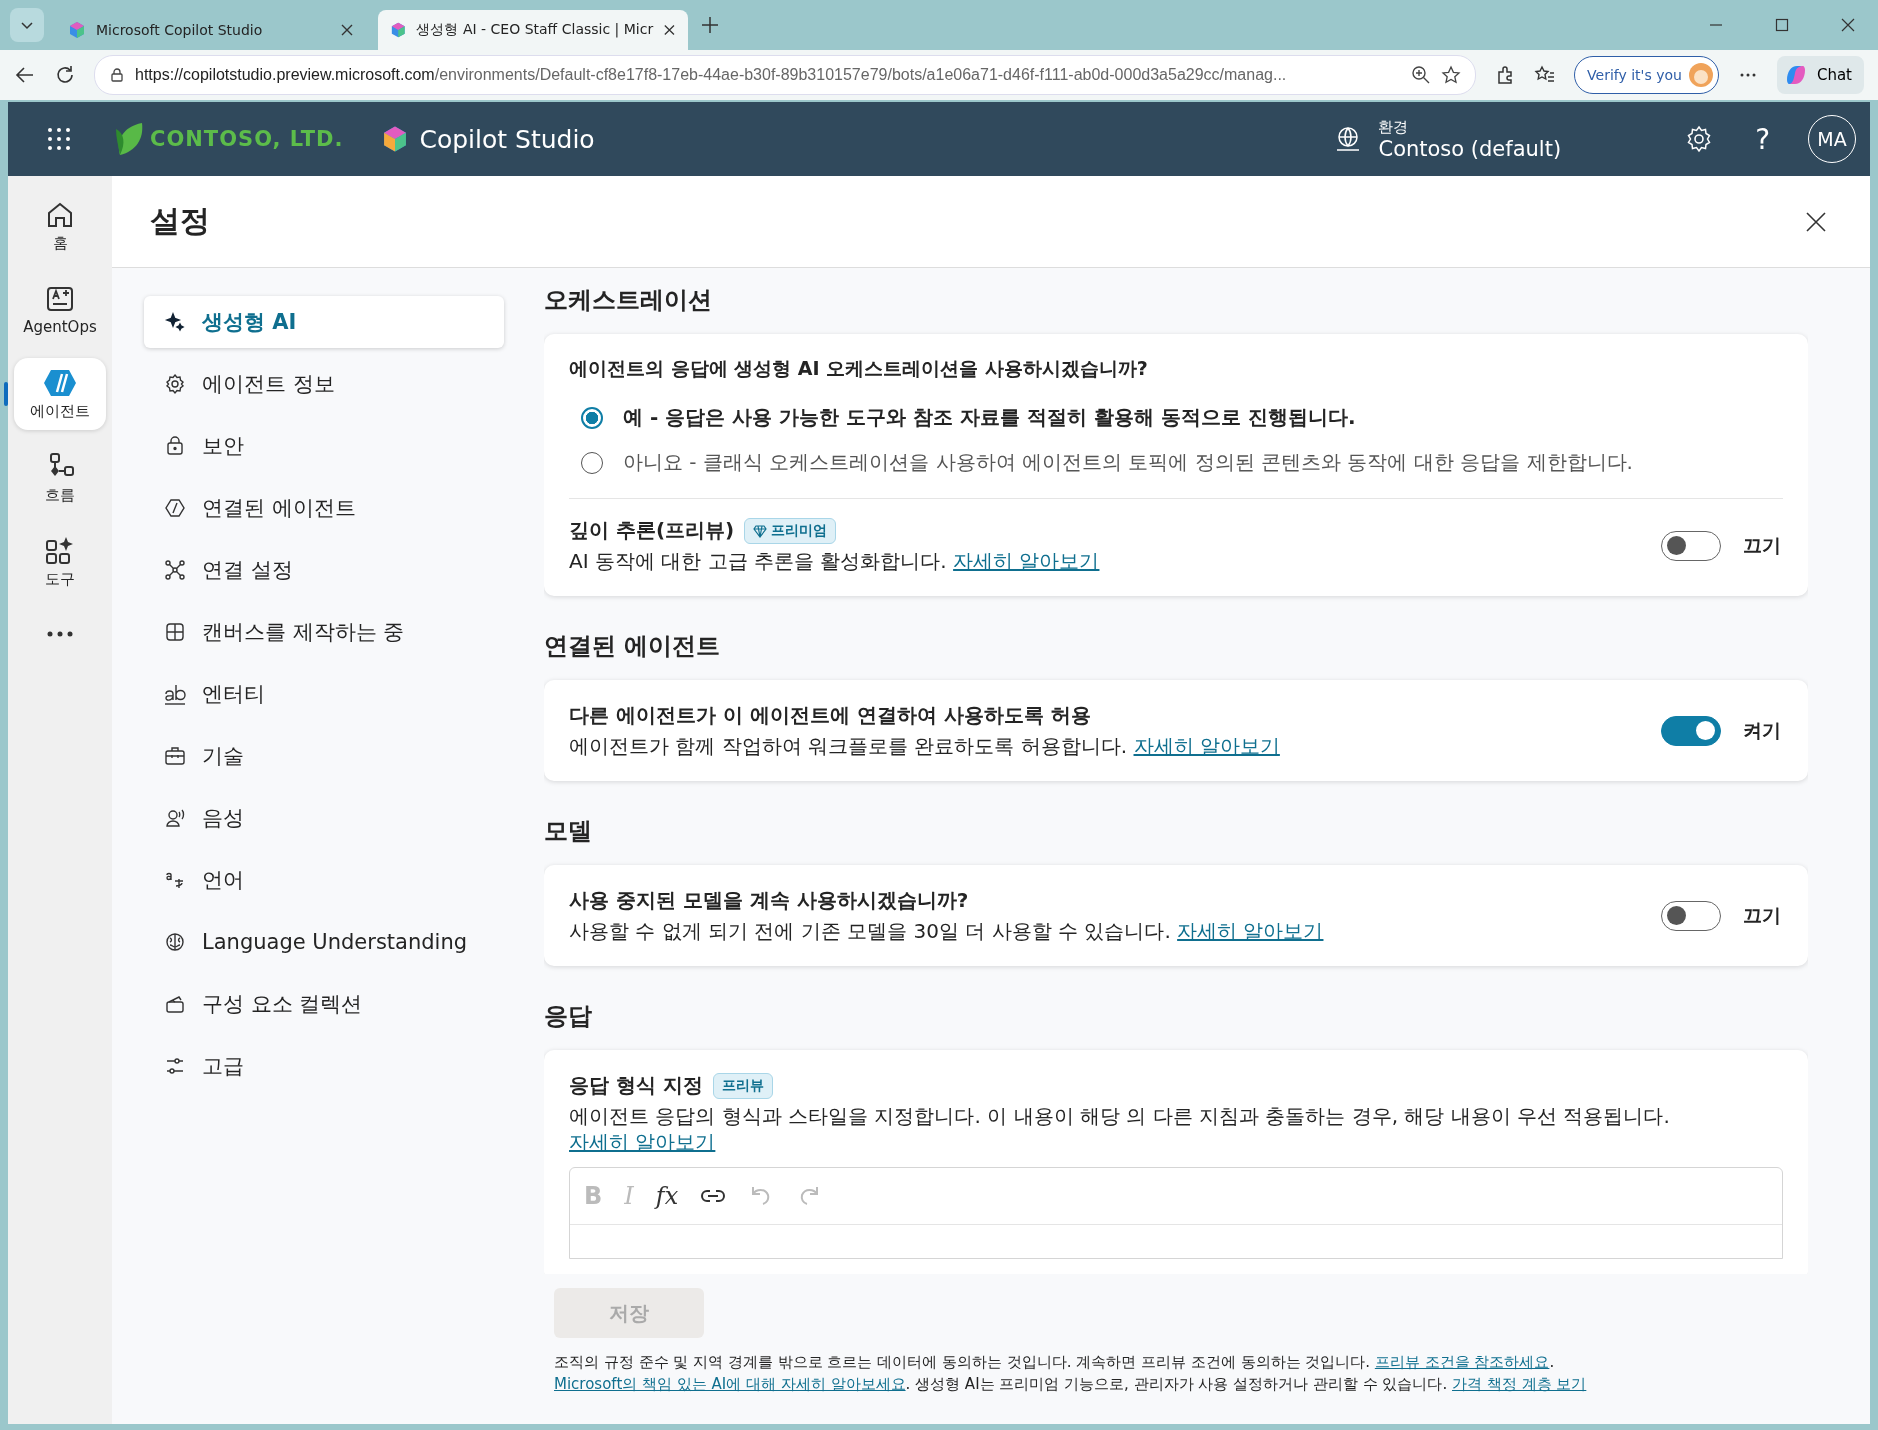 The image size is (1878, 1430). Describe the element at coordinates (742, 1085) in the screenshot. I see `preview-badge: 프리뷰` at that location.